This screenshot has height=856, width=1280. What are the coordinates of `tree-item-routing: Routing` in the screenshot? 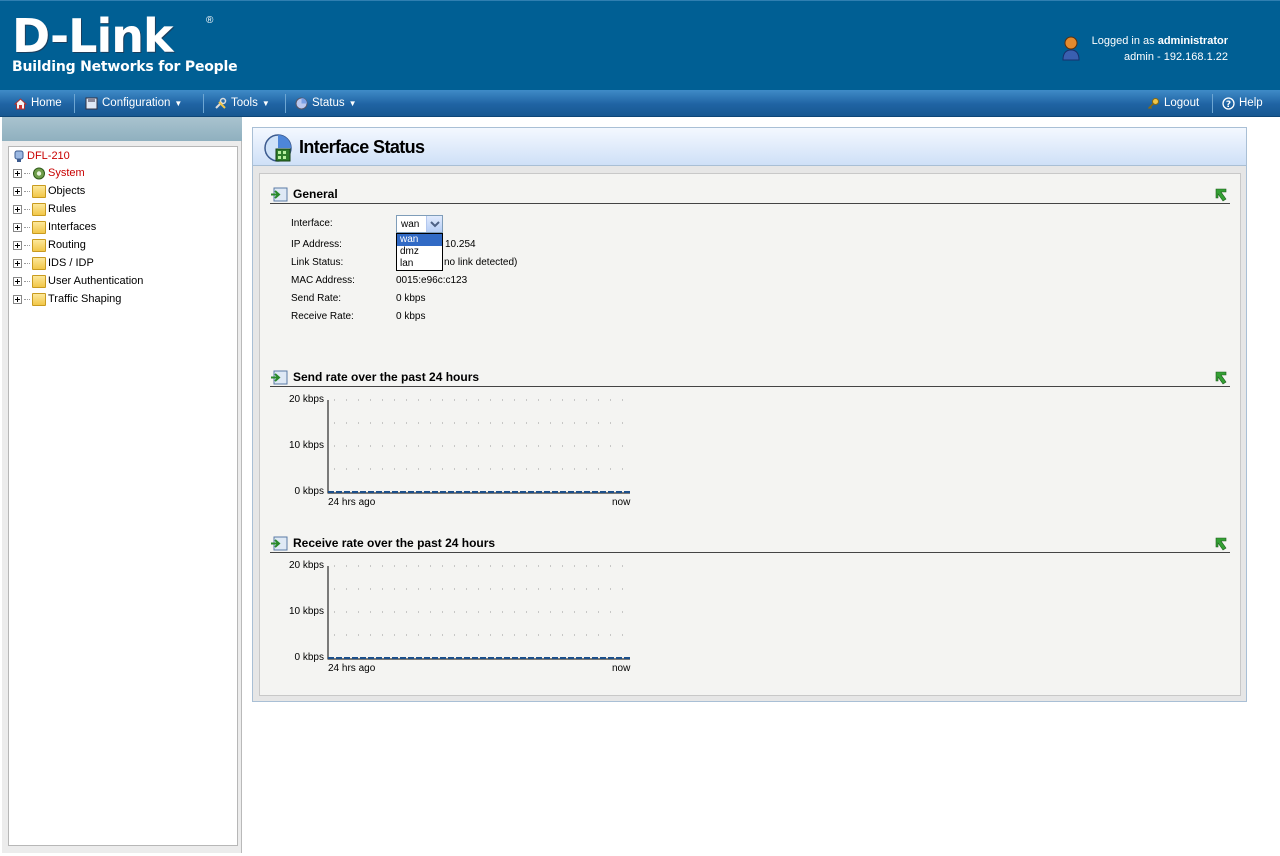 It's located at (49, 245).